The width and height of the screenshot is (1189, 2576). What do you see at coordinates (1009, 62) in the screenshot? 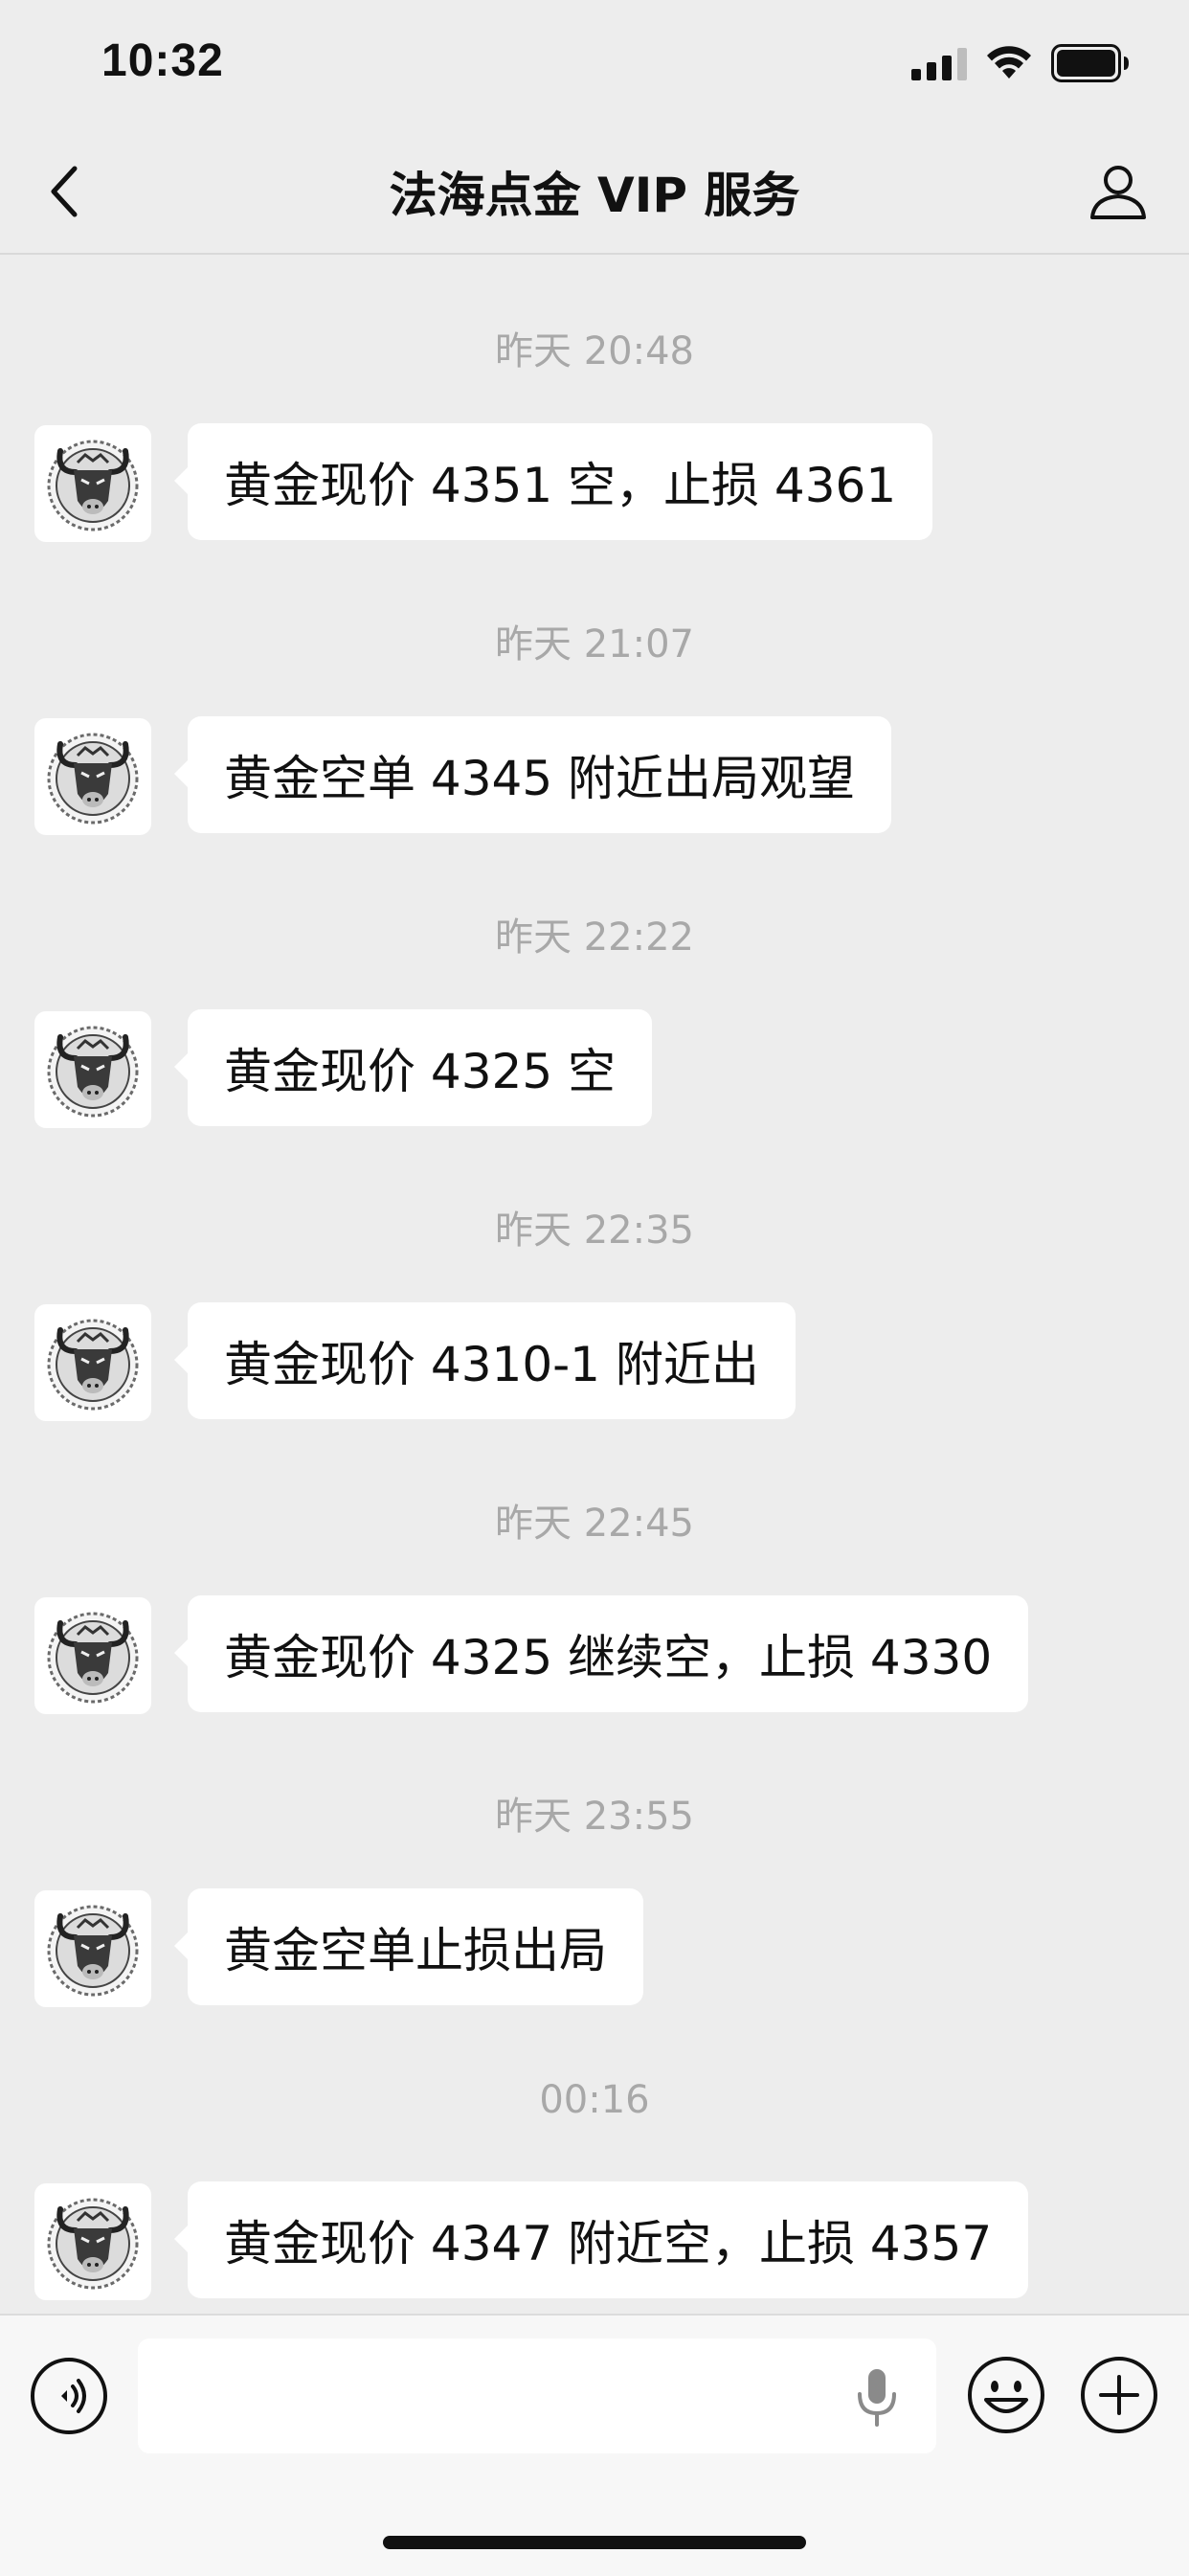
I see `wifi-icon` at bounding box center [1009, 62].